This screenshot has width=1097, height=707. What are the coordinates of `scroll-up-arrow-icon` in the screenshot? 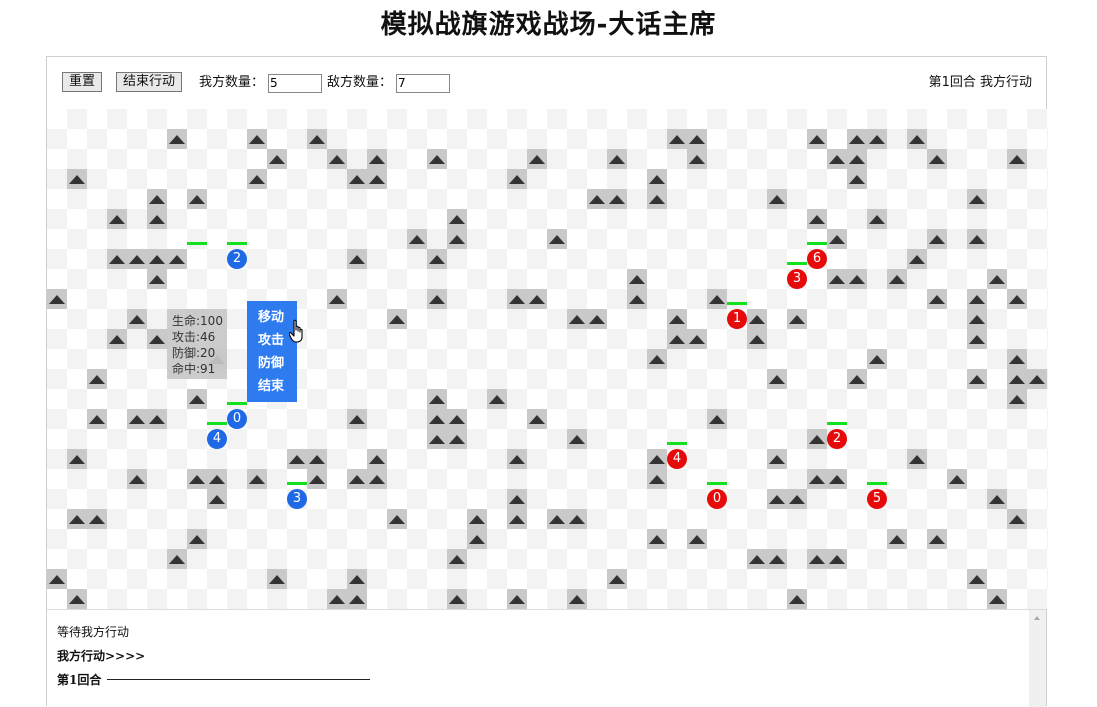 It's located at (1037, 618).